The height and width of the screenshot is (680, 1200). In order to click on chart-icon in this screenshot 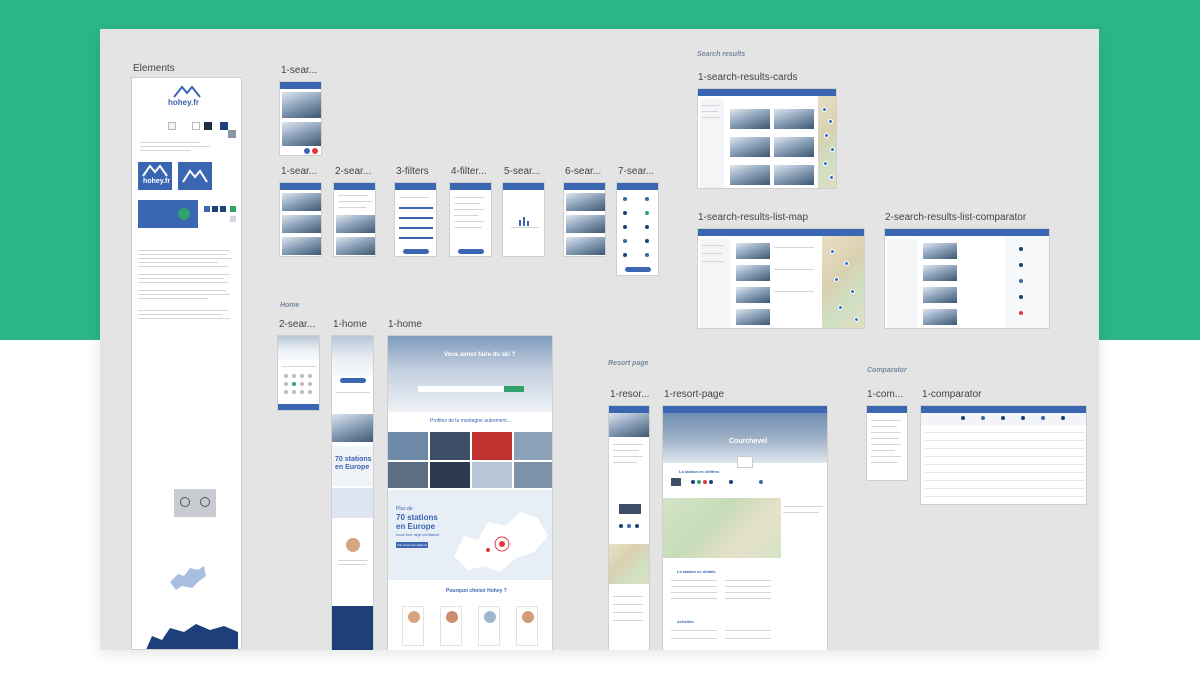, I will do `click(524, 219)`.